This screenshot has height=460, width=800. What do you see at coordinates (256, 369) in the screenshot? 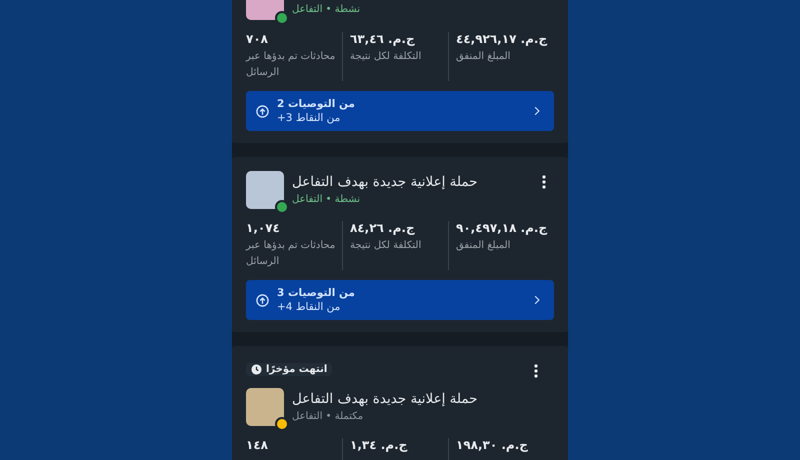
I see `clock-icon` at bounding box center [256, 369].